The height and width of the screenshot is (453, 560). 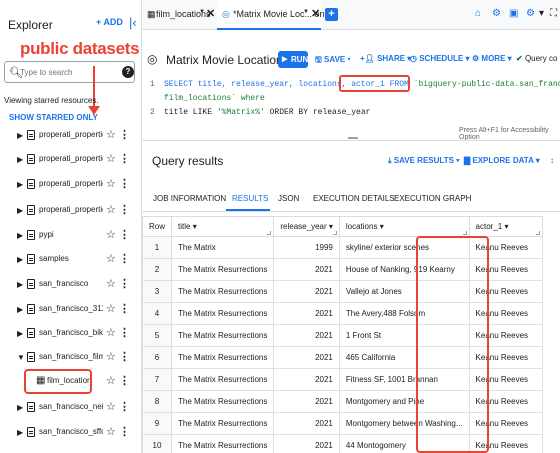 I want to click on tab-execution-details: EXECUTION DETAILS, so click(x=354, y=198).